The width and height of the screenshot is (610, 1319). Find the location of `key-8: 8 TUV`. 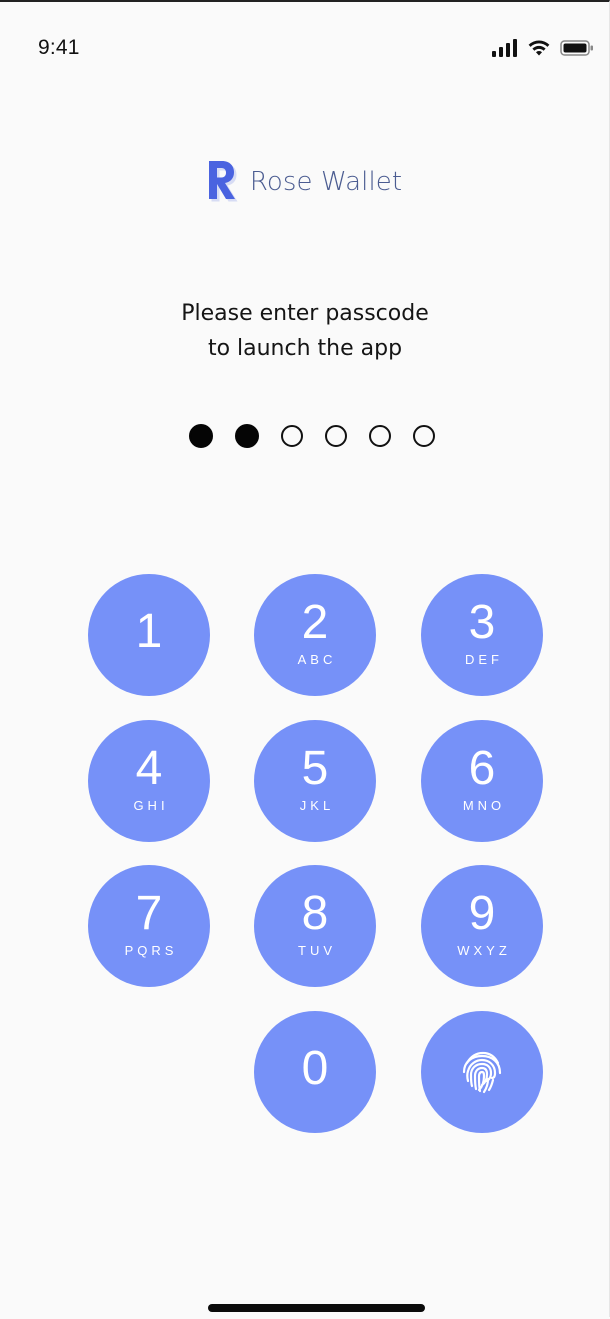

key-8: 8 TUV is located at coordinates (315, 926).